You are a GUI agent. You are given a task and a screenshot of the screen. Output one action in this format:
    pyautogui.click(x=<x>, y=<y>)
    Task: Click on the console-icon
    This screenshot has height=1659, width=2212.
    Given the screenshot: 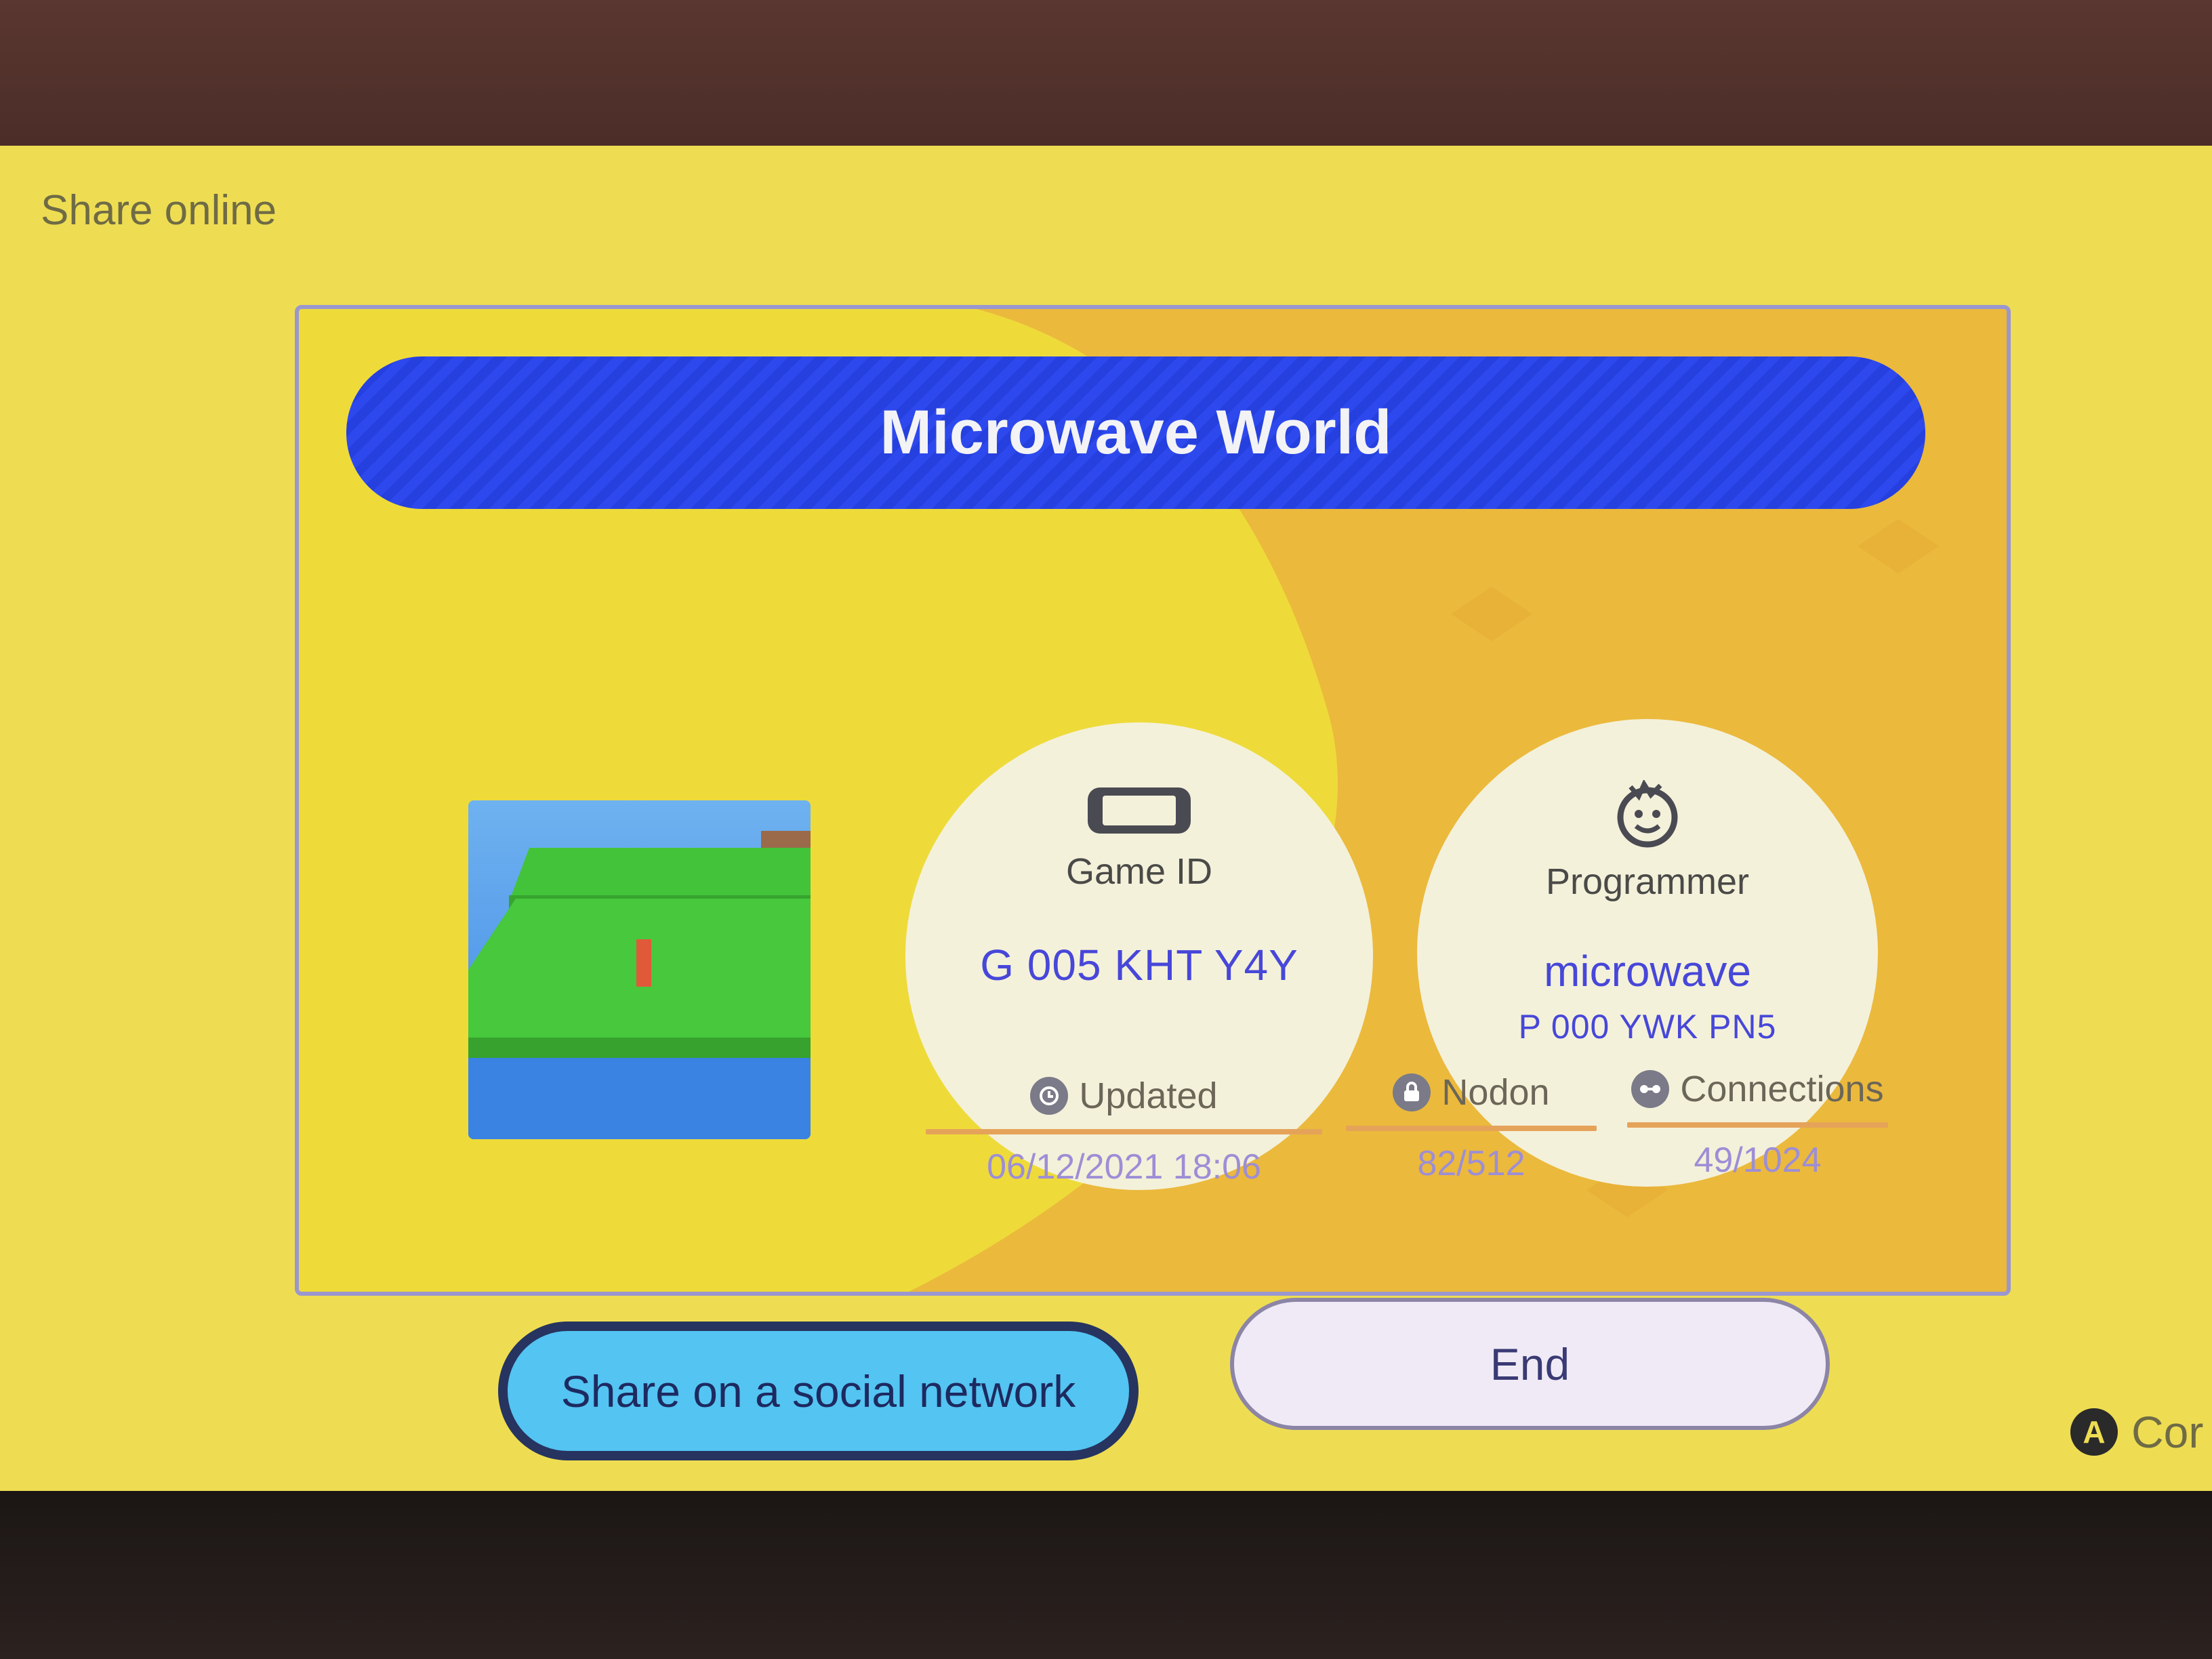 What is the action you would take?
    pyautogui.click(x=1139, y=812)
    